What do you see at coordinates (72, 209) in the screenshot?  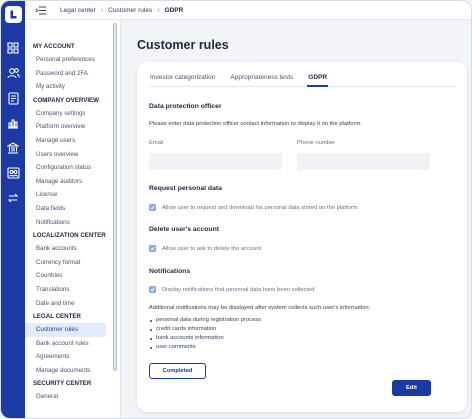 I see `nav-item-data-fields: Data fields` at bounding box center [72, 209].